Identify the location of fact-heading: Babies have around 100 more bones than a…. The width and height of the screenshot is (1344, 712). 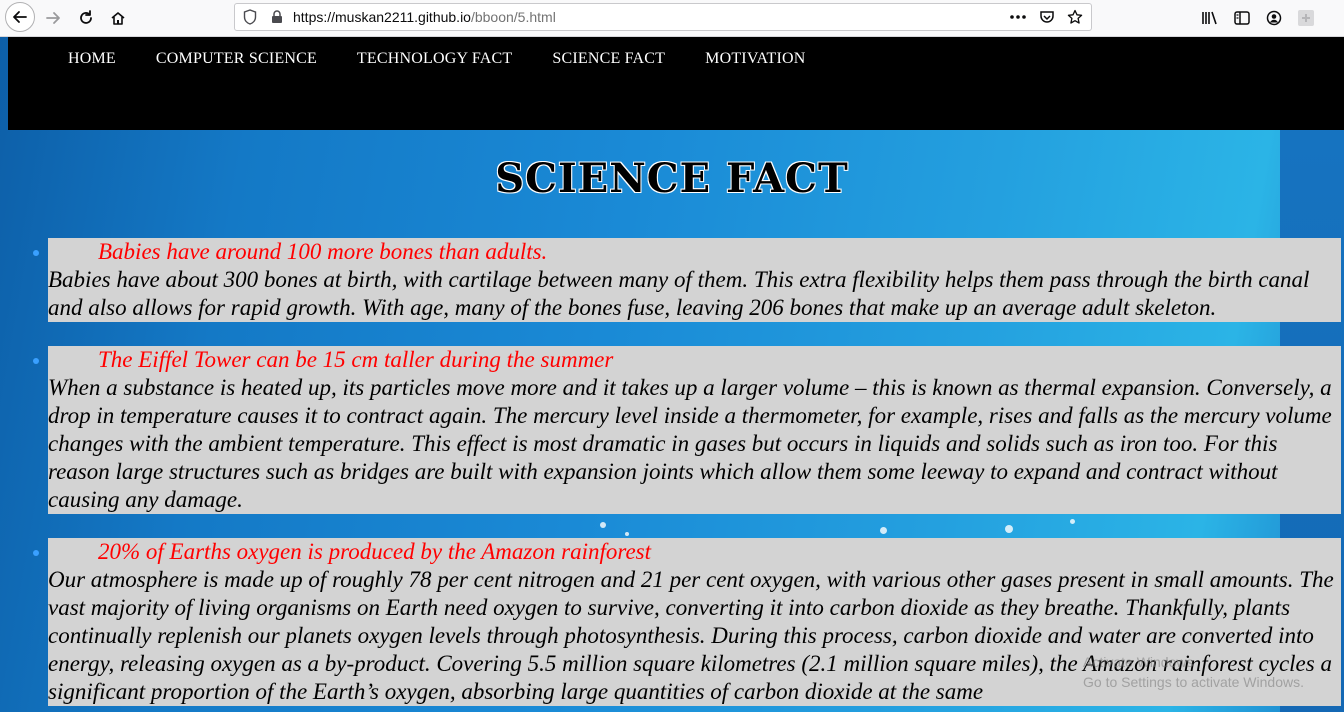
(323, 251).